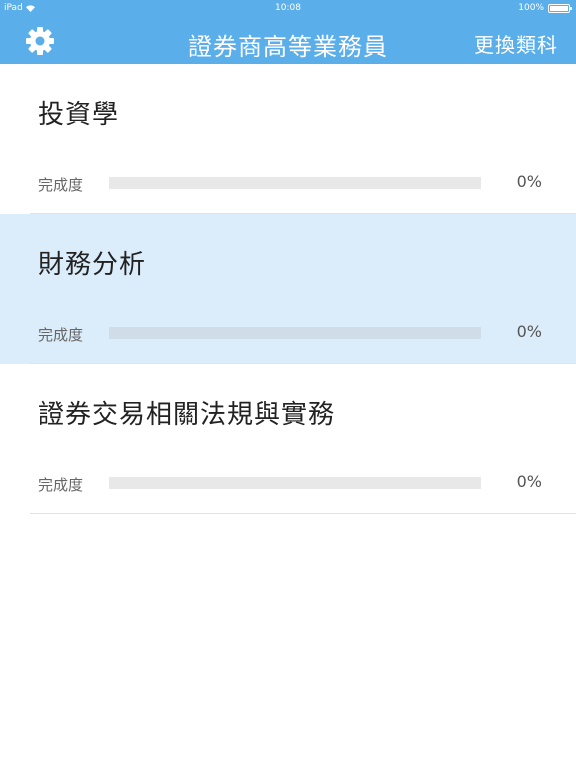  I want to click on divider, so click(303, 513).